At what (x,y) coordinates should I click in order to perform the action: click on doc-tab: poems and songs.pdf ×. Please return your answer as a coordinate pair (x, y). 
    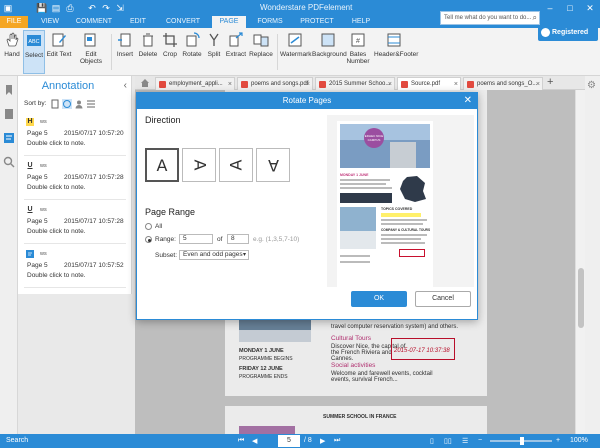
    Looking at the image, I should click on (275, 83).